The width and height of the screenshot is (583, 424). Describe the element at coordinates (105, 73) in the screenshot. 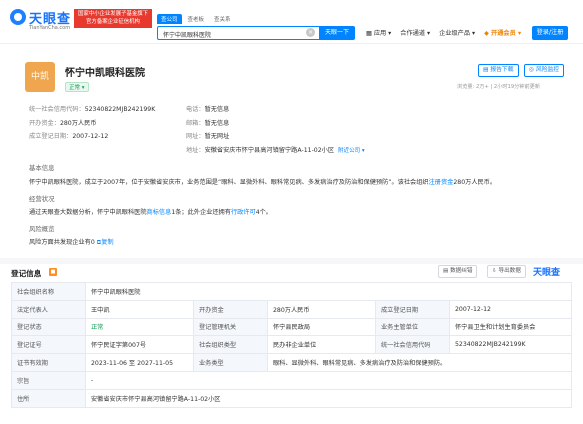

I see `company-name: 怀宁中凯眼科医院` at that location.